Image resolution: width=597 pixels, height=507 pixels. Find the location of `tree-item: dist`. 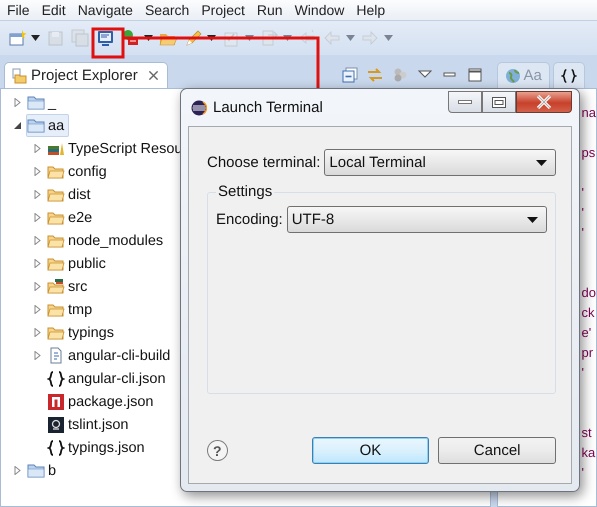

tree-item: dist is located at coordinates (71, 194).